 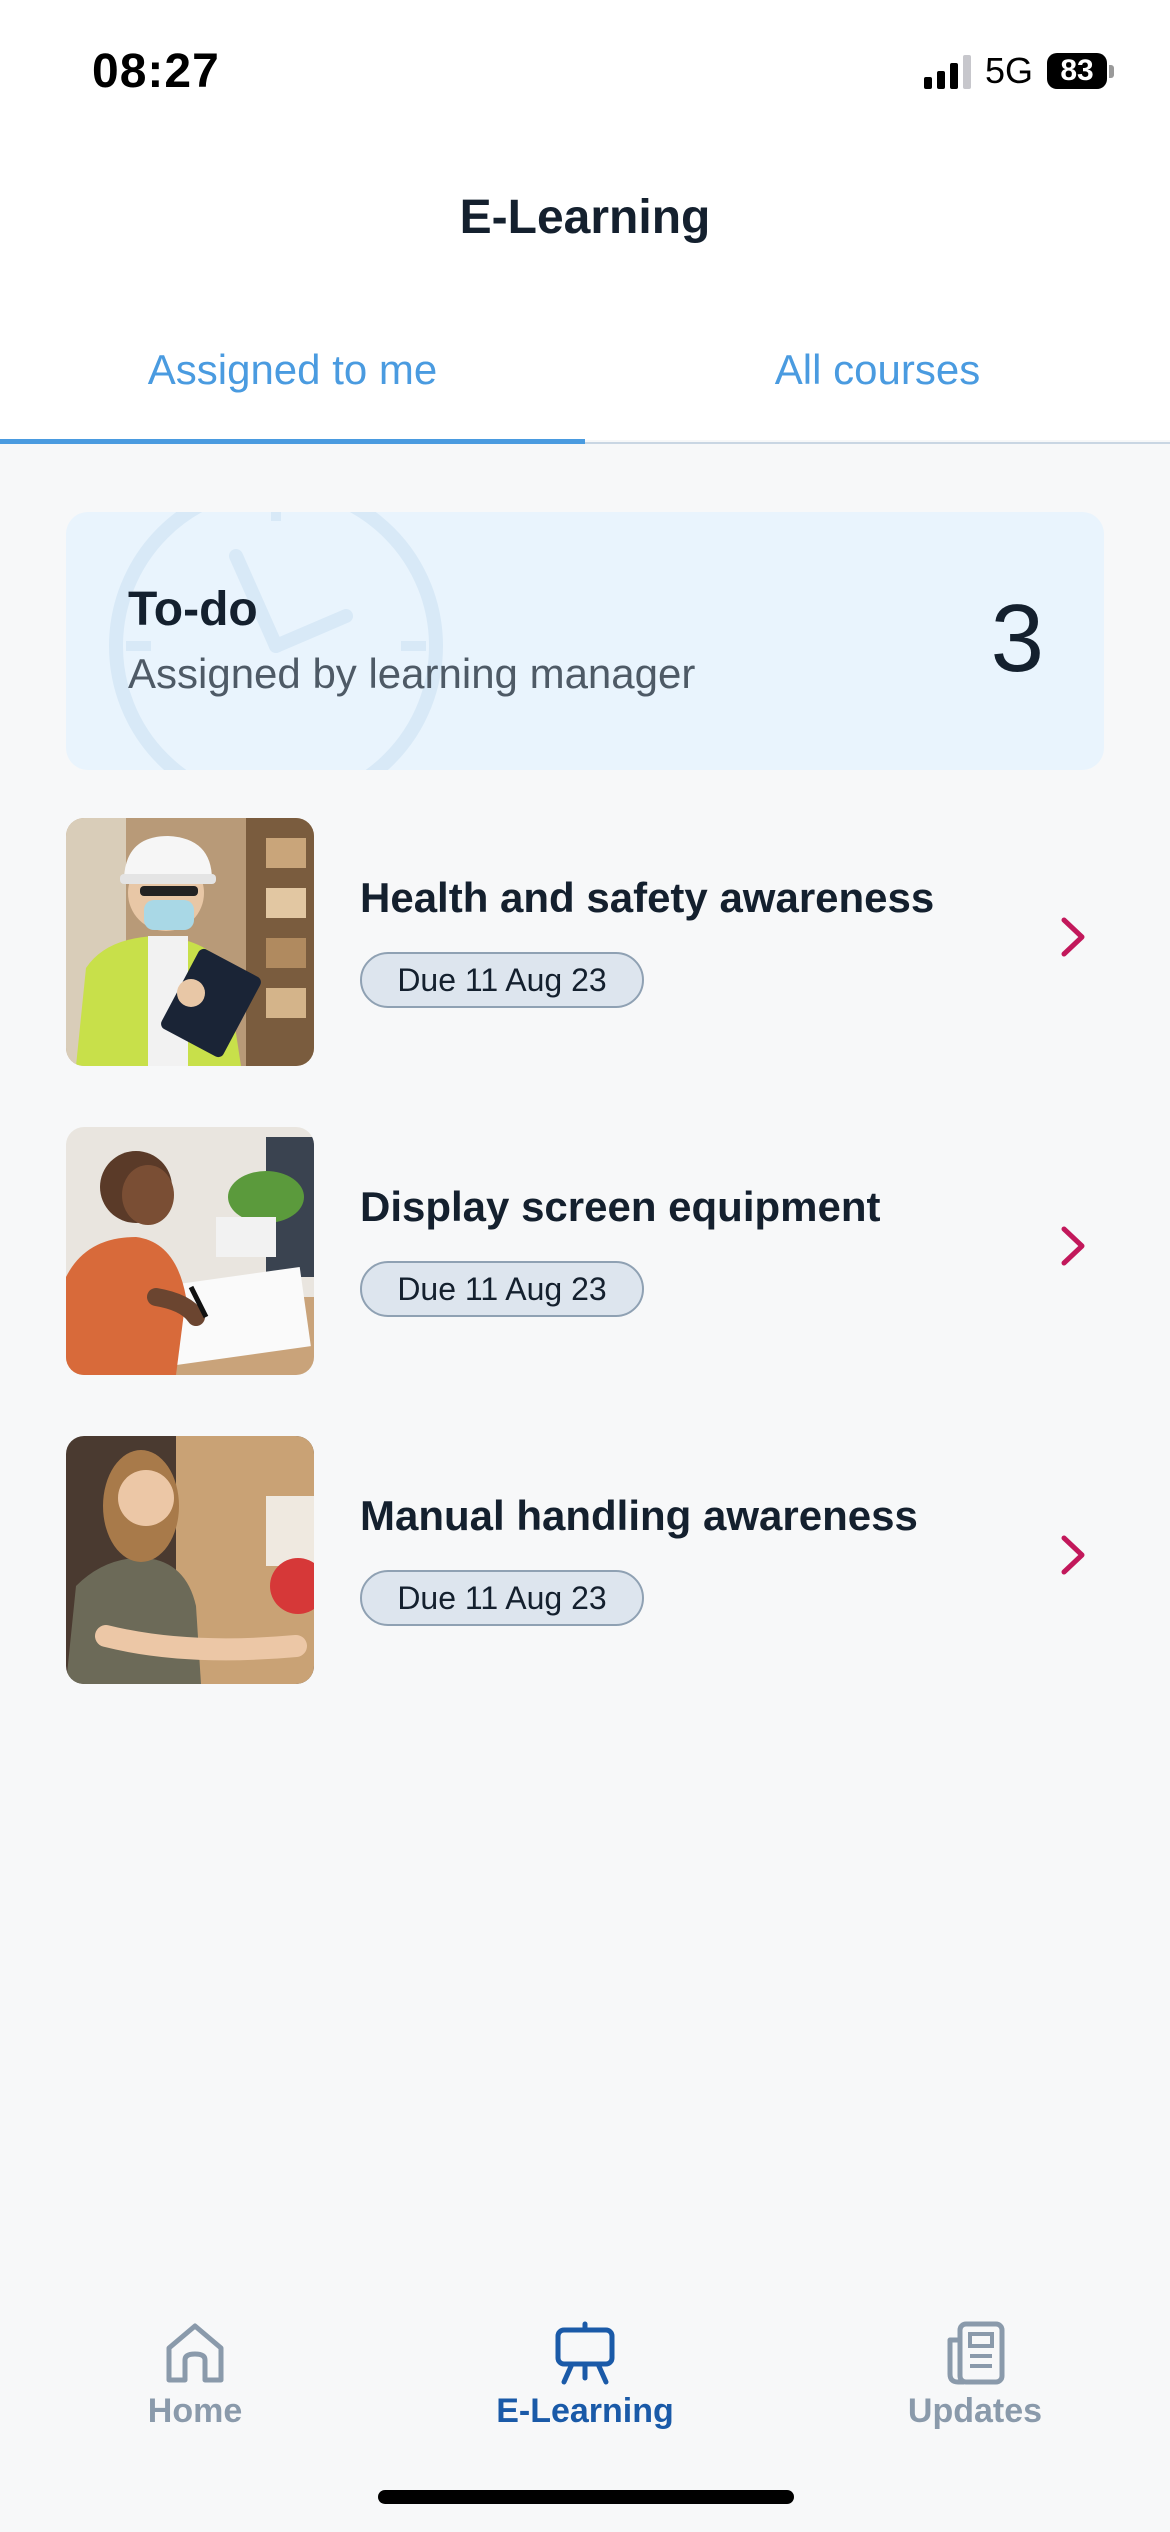 I want to click on tab-bar: Assigned to me All courses, so click(x=585, y=387).